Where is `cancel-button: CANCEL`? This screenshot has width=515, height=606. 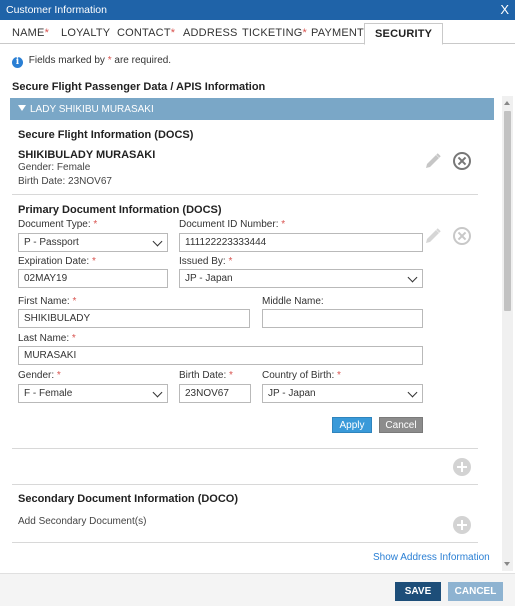 cancel-button: CANCEL is located at coordinates (475, 591).